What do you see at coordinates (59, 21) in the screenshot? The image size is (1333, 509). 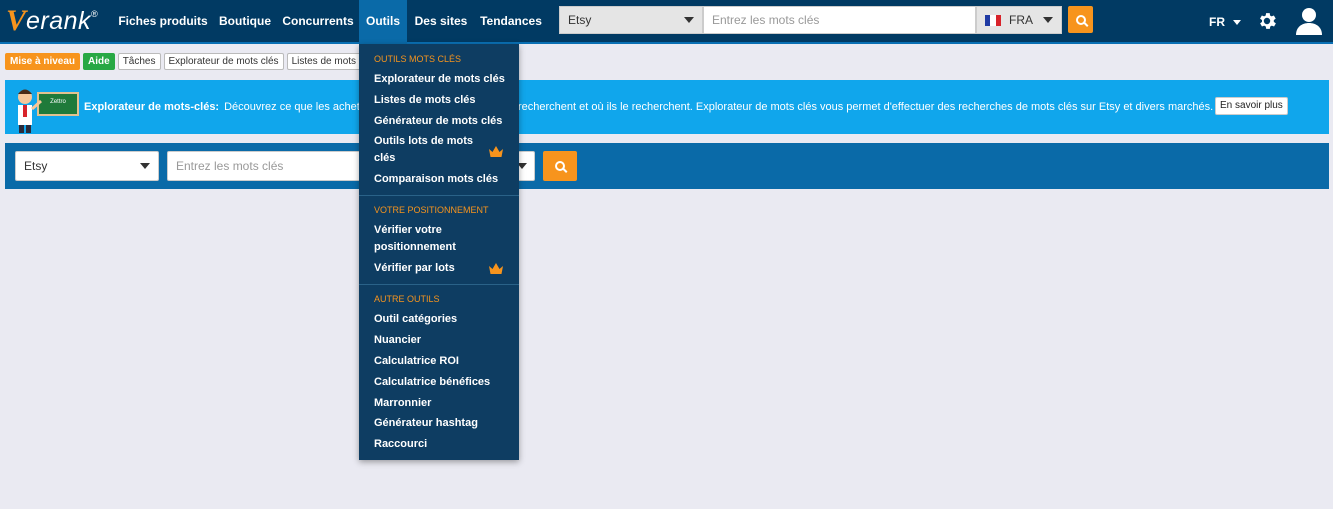 I see `logo-word: erank` at bounding box center [59, 21].